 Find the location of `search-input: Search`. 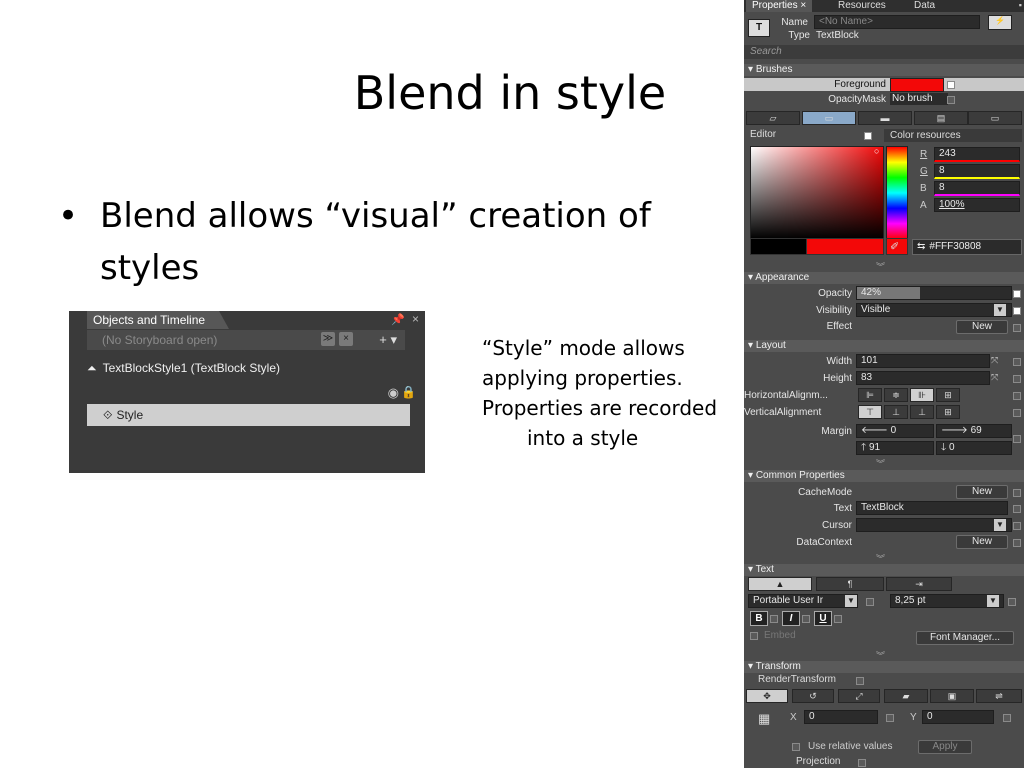

search-input: Search is located at coordinates (884, 52).